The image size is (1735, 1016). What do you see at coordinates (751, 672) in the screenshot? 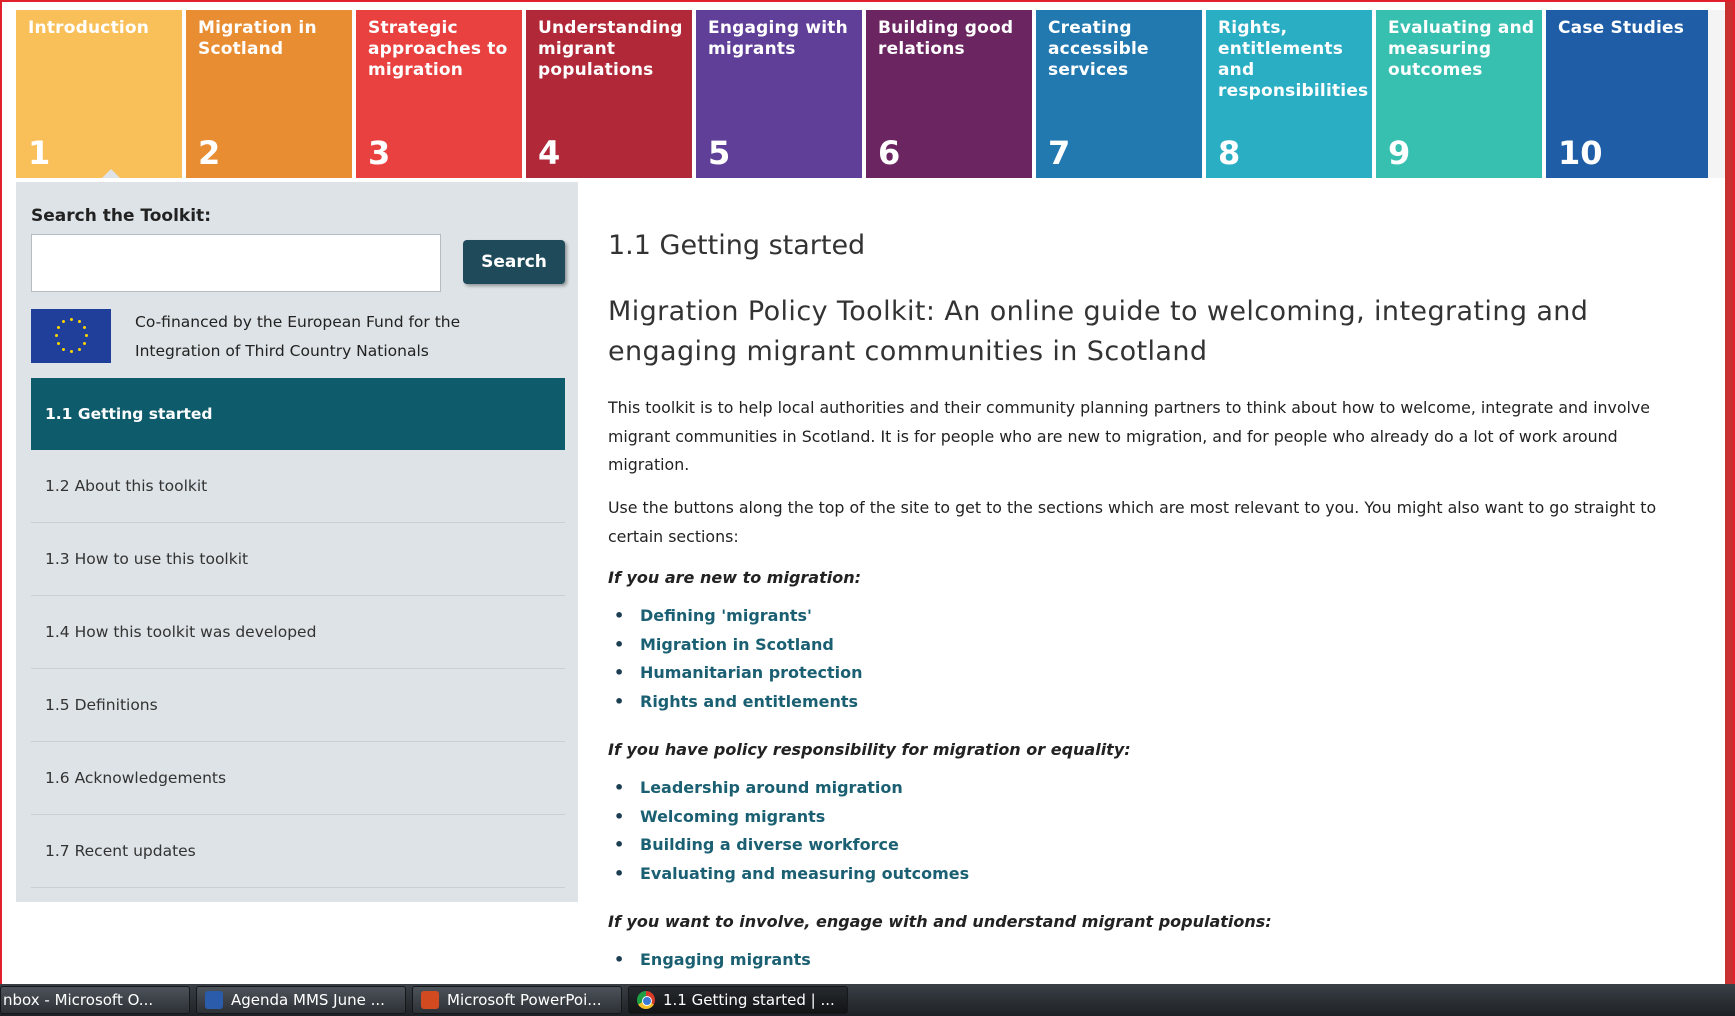
I see `link-humanitarian-protection: Humanitarian protection` at bounding box center [751, 672].